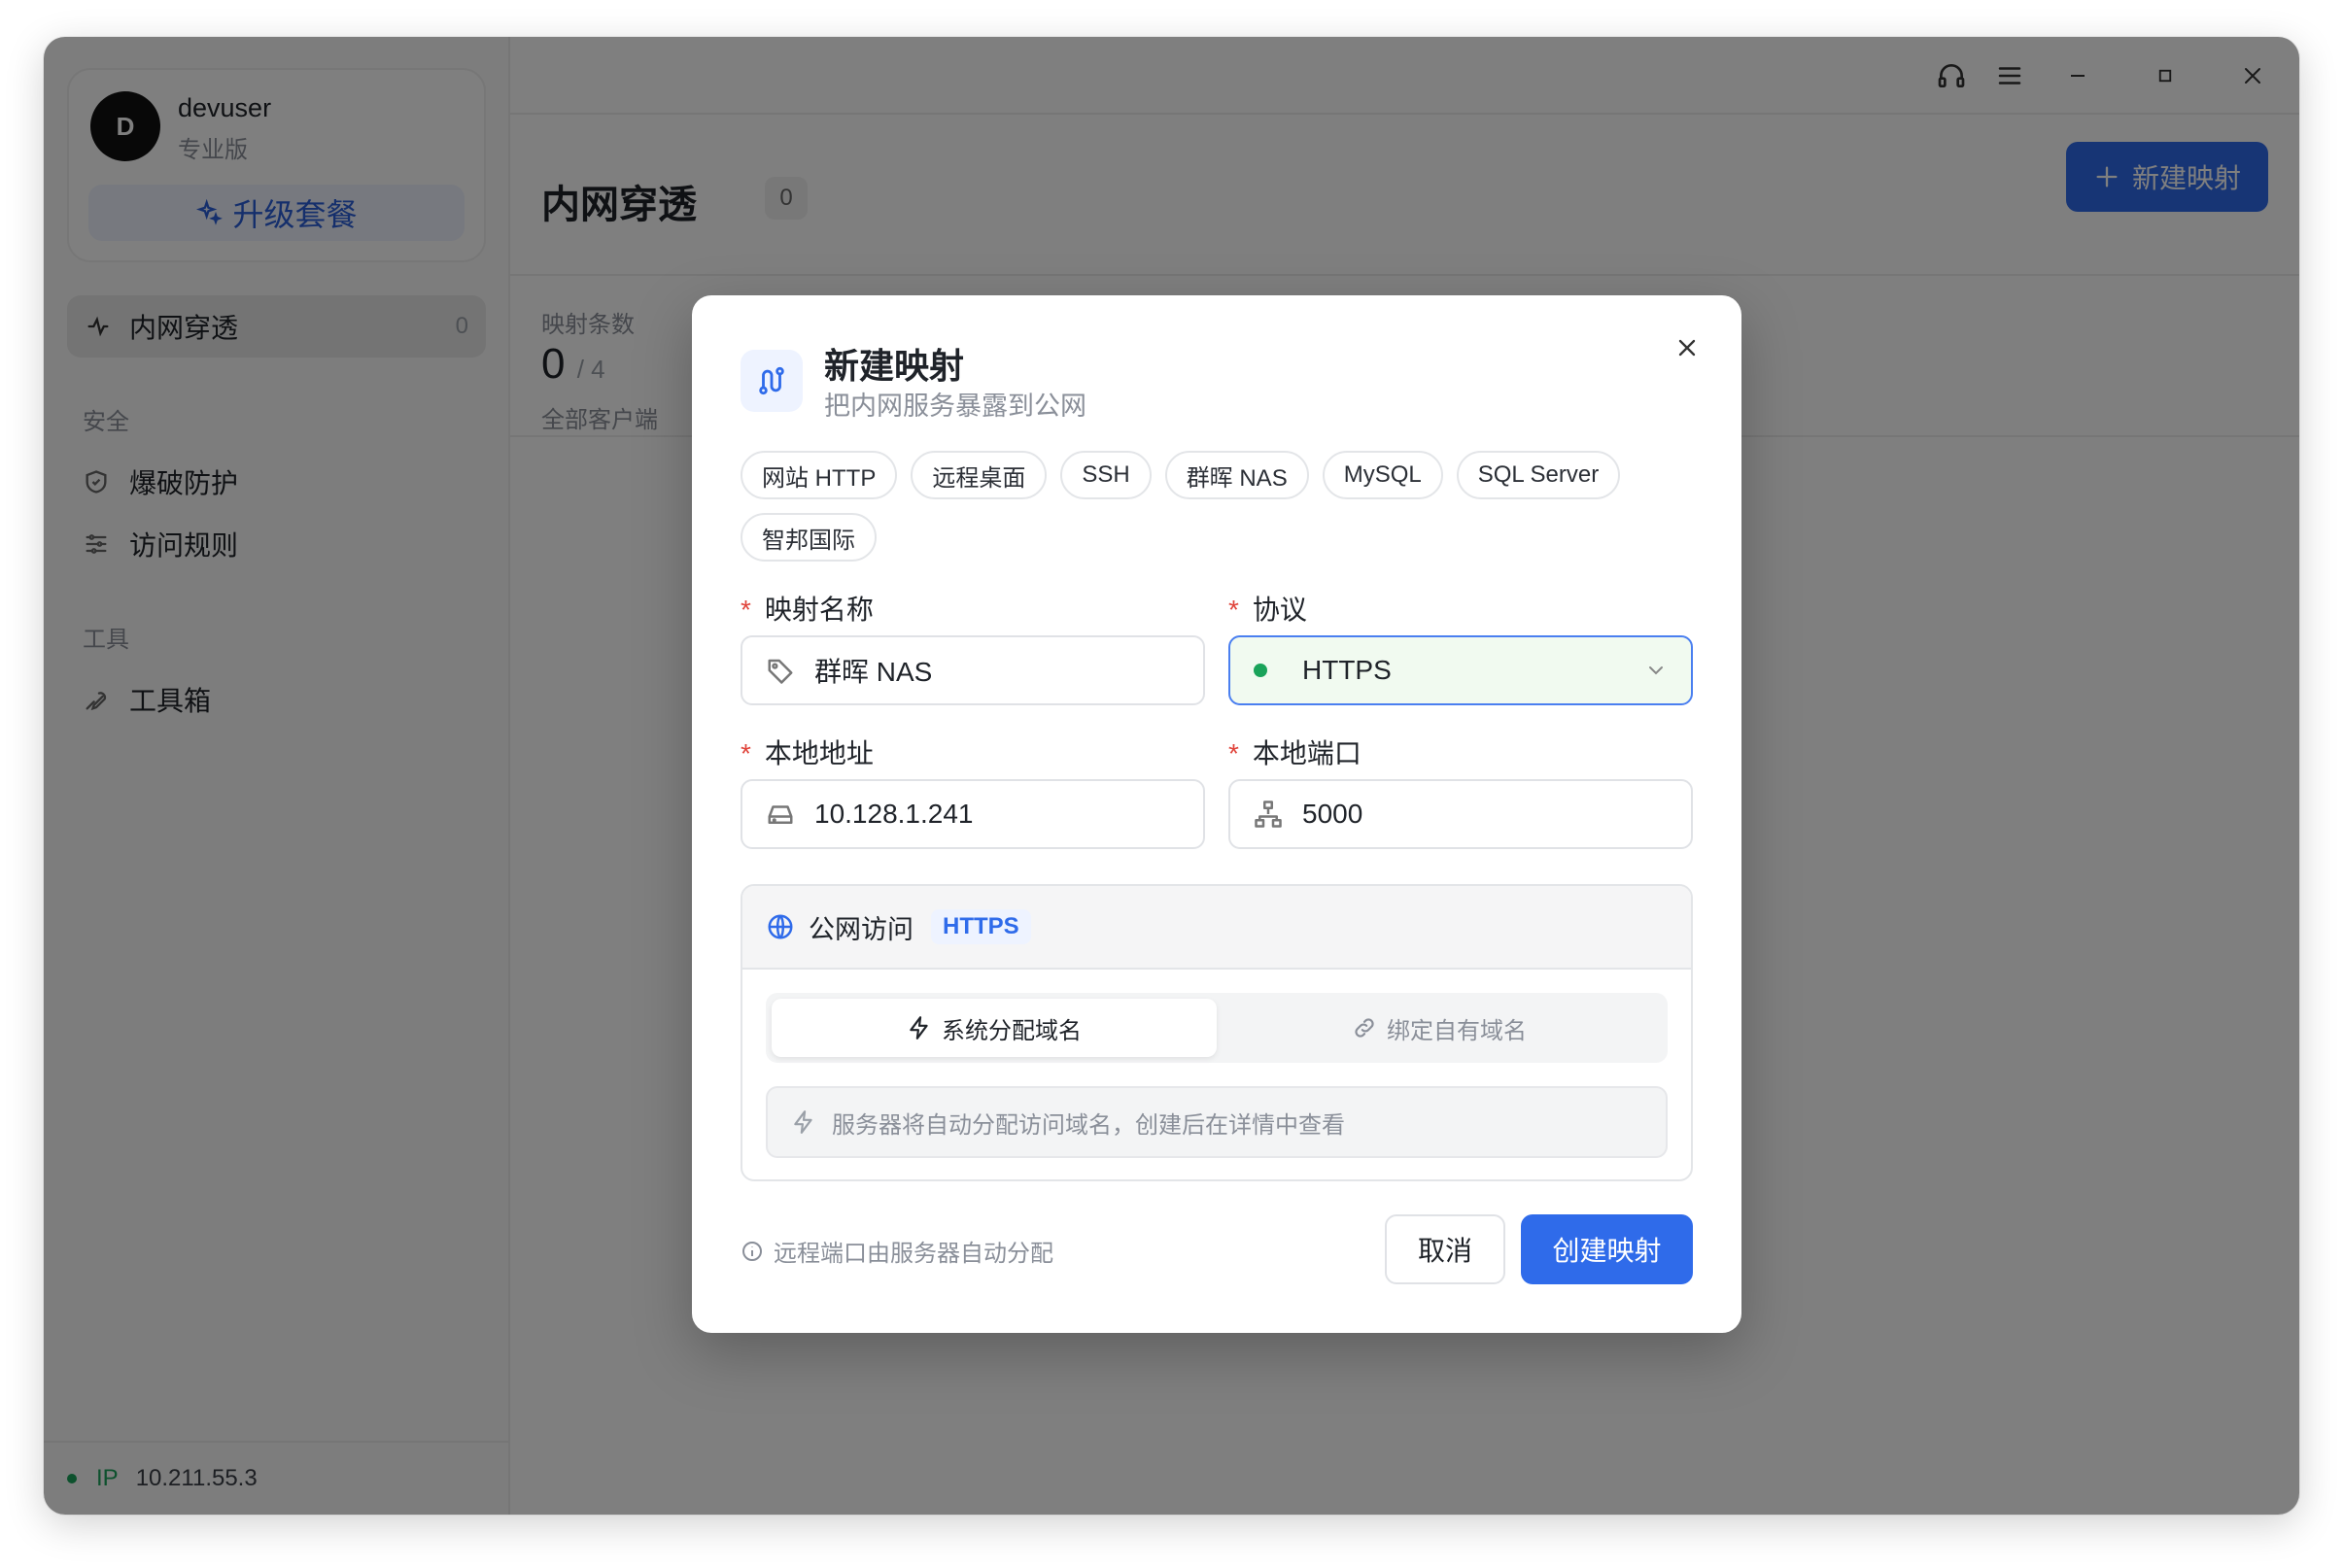 Image resolution: width=2344 pixels, height=1568 pixels. I want to click on local-address-value: 10.128.1.241, so click(894, 814).